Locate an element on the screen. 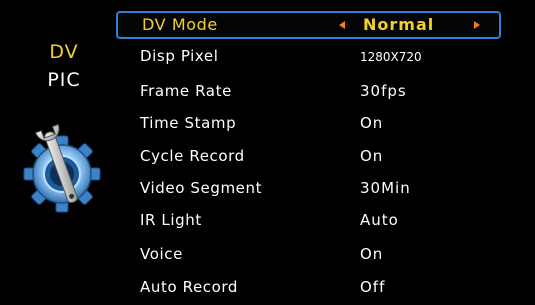 The height and width of the screenshot is (305, 535). tab-pic: PIC is located at coordinates (64, 80).